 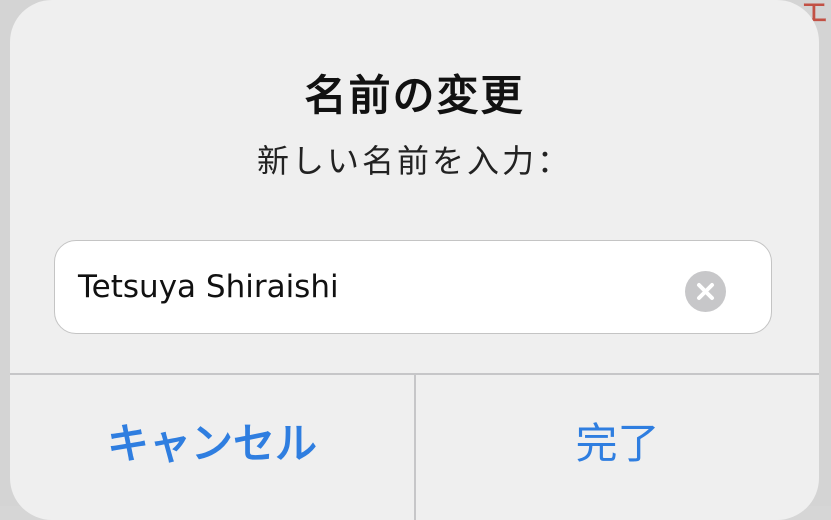 I want to click on clear-x-icon, so click(x=705, y=291).